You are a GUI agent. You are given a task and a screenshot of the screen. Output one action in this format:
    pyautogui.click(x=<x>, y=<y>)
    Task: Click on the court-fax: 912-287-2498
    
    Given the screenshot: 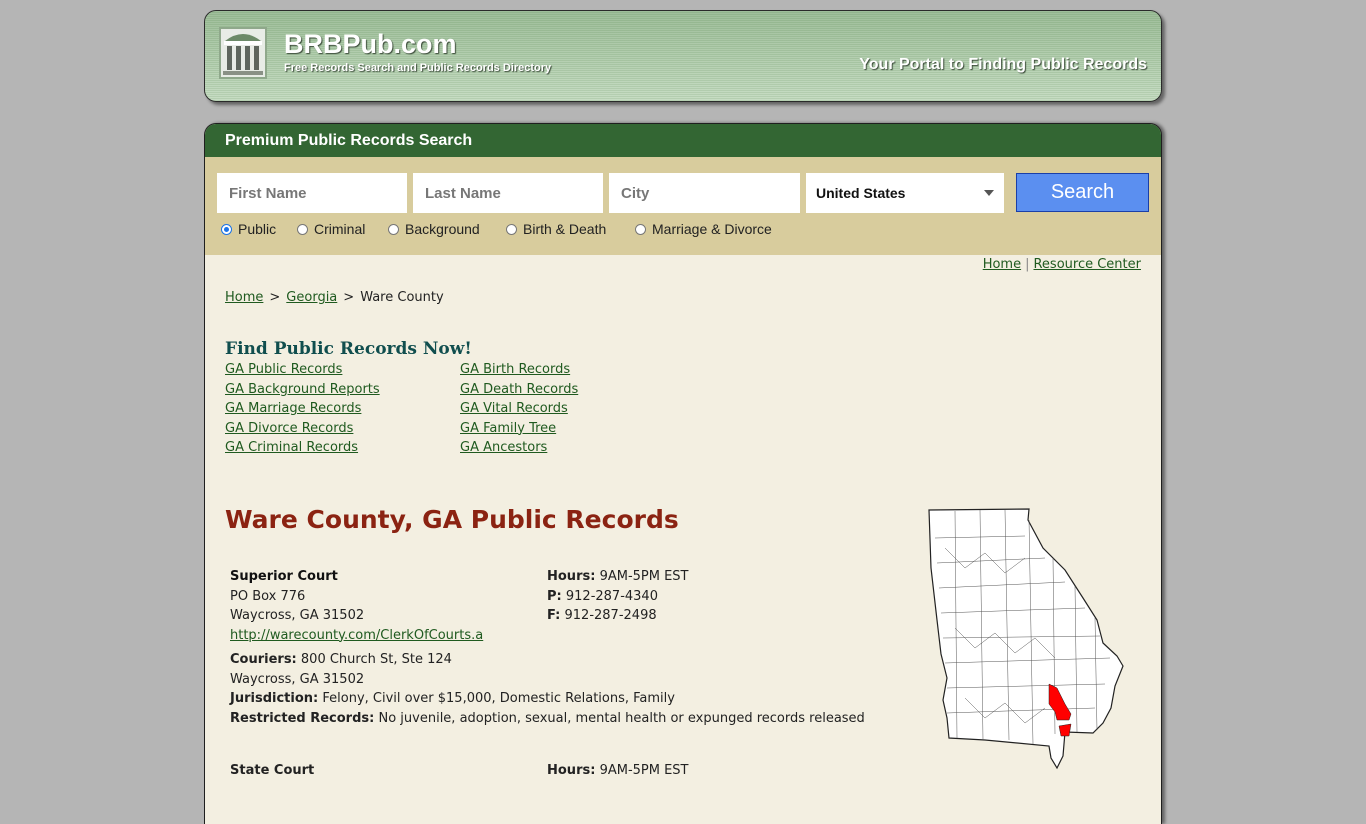 What is the action you would take?
    pyautogui.click(x=610, y=615)
    